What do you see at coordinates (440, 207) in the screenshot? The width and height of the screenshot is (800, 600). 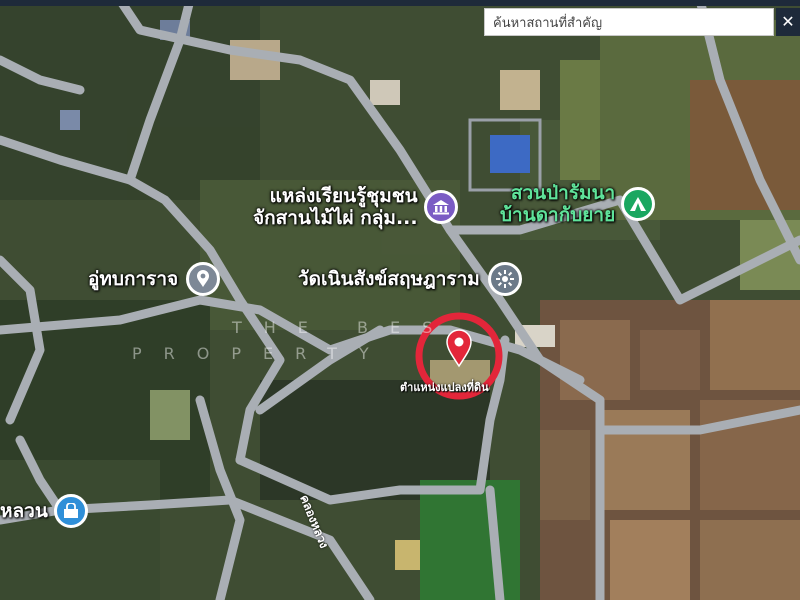 I see `museum-icon` at bounding box center [440, 207].